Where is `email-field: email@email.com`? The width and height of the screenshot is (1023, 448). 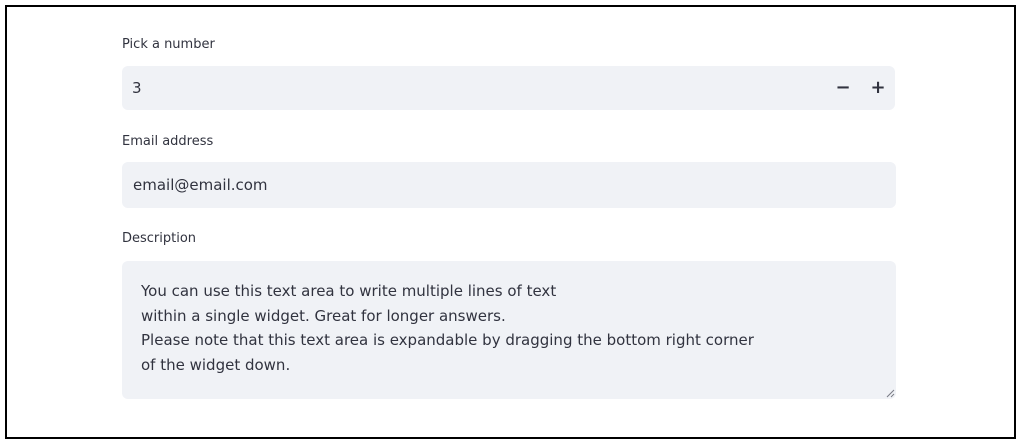 email-field: email@email.com is located at coordinates (509, 185).